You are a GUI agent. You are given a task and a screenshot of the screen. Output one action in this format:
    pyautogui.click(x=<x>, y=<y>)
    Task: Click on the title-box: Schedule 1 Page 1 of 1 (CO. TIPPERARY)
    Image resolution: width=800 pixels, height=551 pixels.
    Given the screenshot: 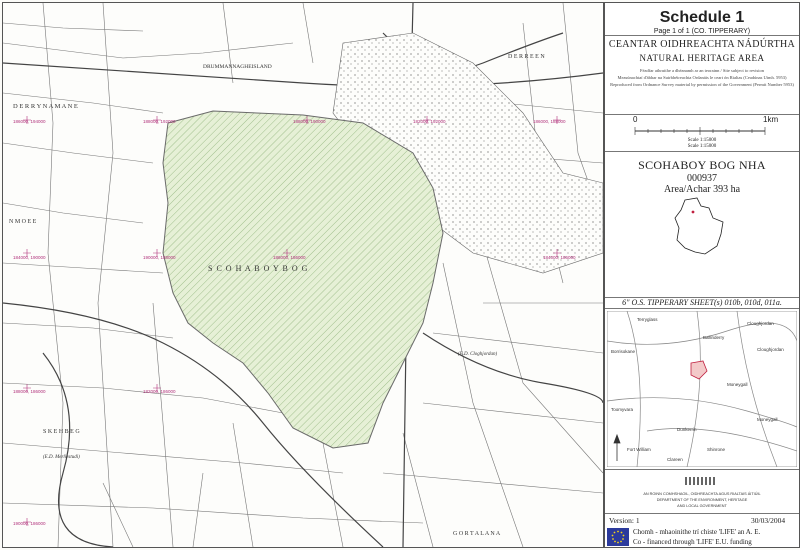 What is the action you would take?
    pyautogui.click(x=702, y=19)
    